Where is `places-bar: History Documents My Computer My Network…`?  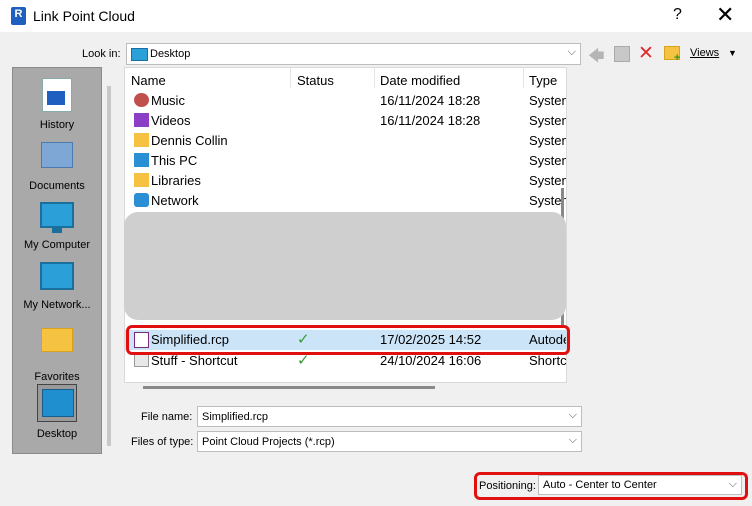 places-bar: History Documents My Computer My Network… is located at coordinates (57, 260).